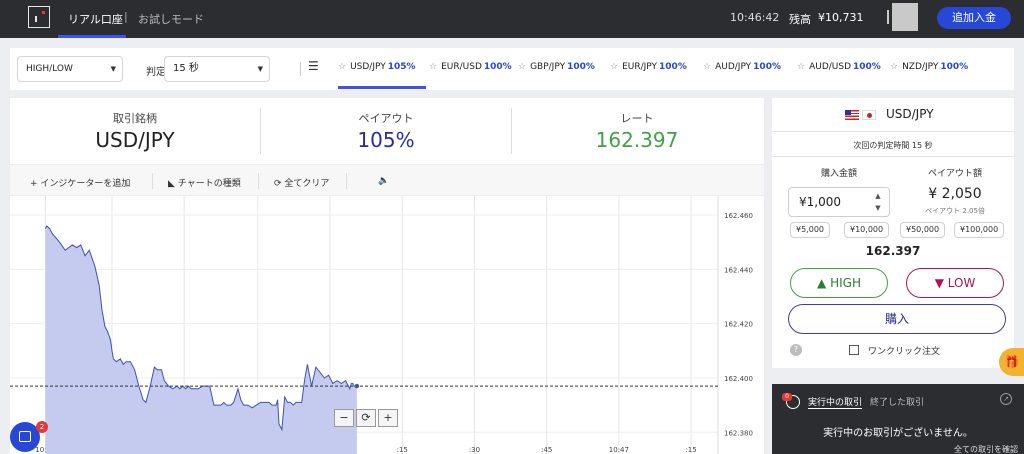 Image resolution: width=1024 pixels, height=454 pixels. What do you see at coordinates (209, 184) in the screenshot?
I see `chart-type-label: チャートの種類` at bounding box center [209, 184].